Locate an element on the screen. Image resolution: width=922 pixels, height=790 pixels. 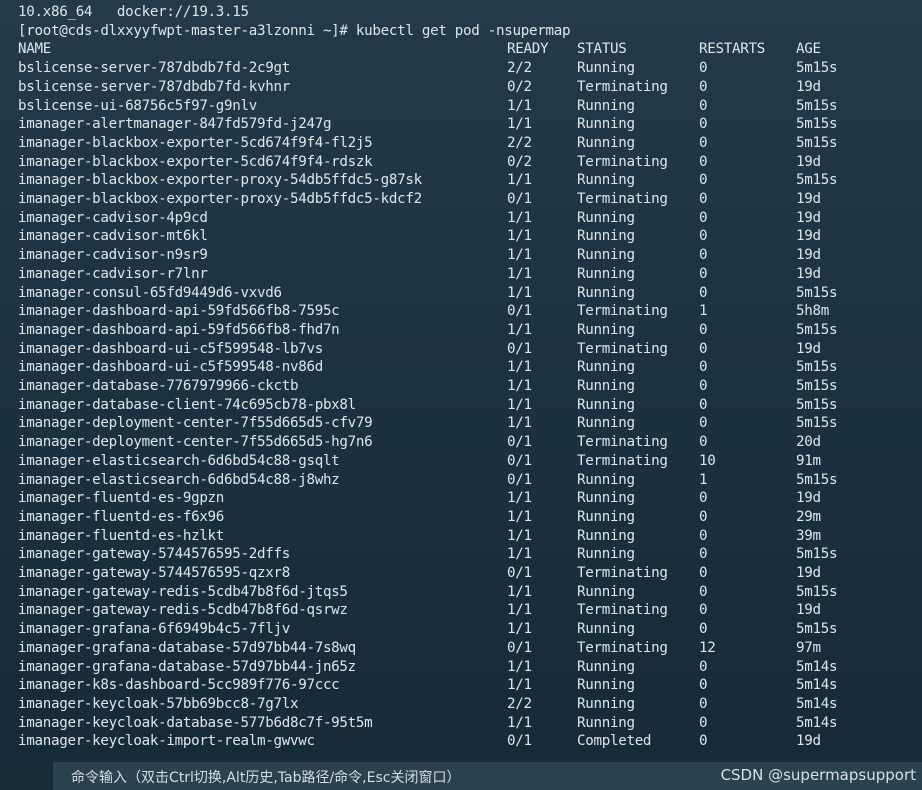
pod-name-cell: imanager-cadvisor-n9sr9 is located at coordinates (113, 255).